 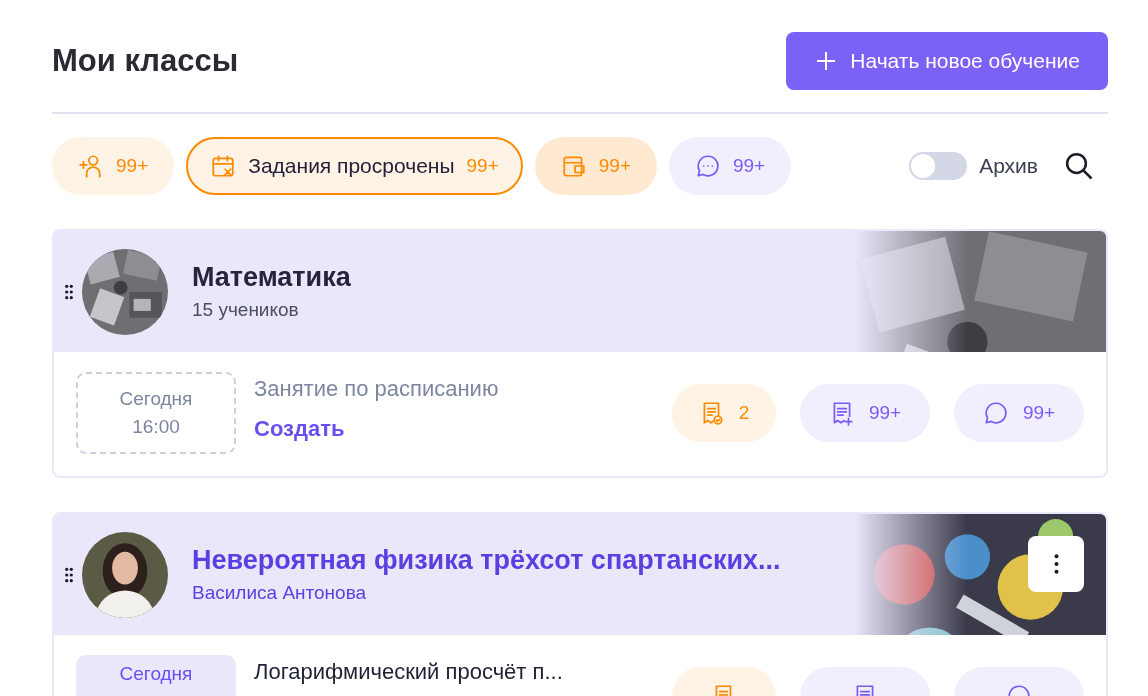 What do you see at coordinates (995, 413) in the screenshot?
I see `chat-bubble-icon` at bounding box center [995, 413].